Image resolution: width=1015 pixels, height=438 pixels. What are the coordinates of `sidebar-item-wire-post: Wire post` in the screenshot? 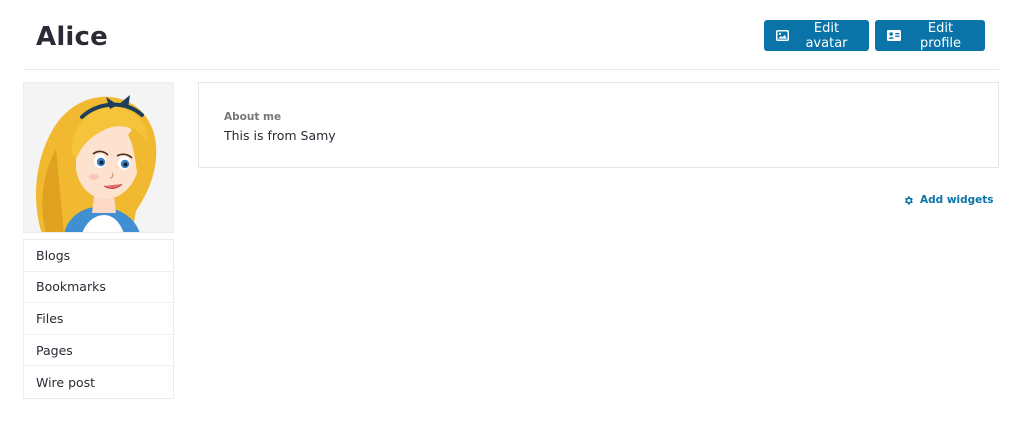 It's located at (98, 382).